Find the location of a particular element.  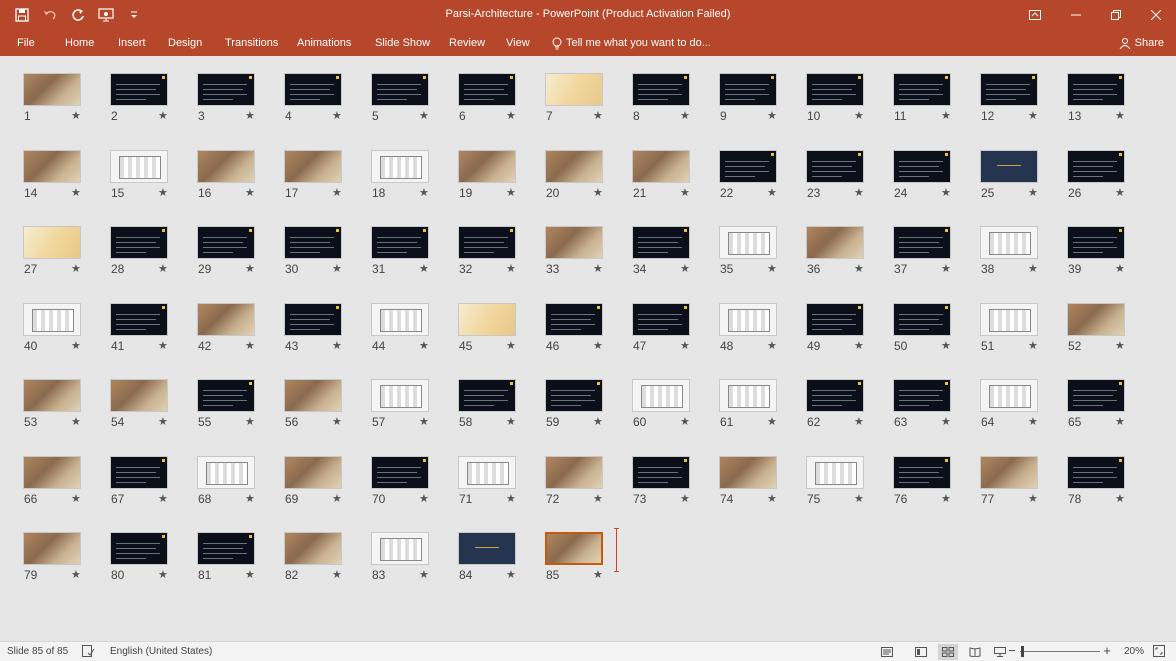

slide-thumbnail: 22 ★ is located at coordinates (759, 180).